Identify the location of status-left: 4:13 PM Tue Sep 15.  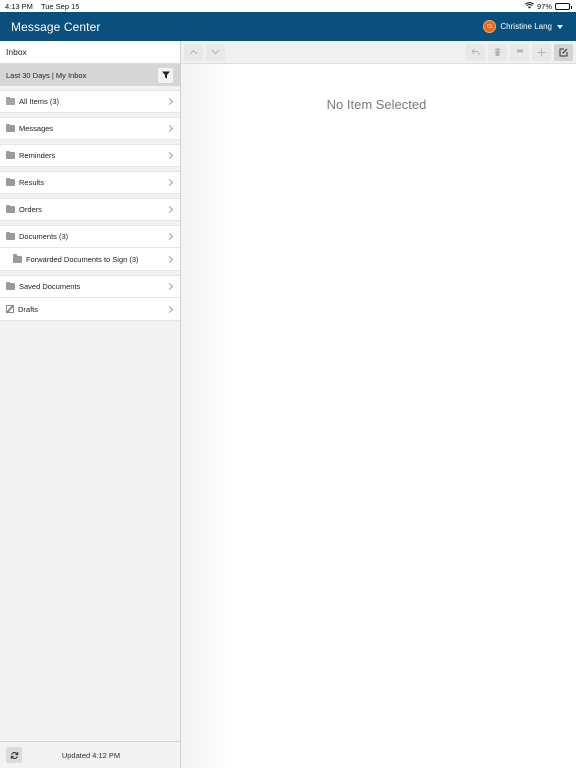
(42, 6).